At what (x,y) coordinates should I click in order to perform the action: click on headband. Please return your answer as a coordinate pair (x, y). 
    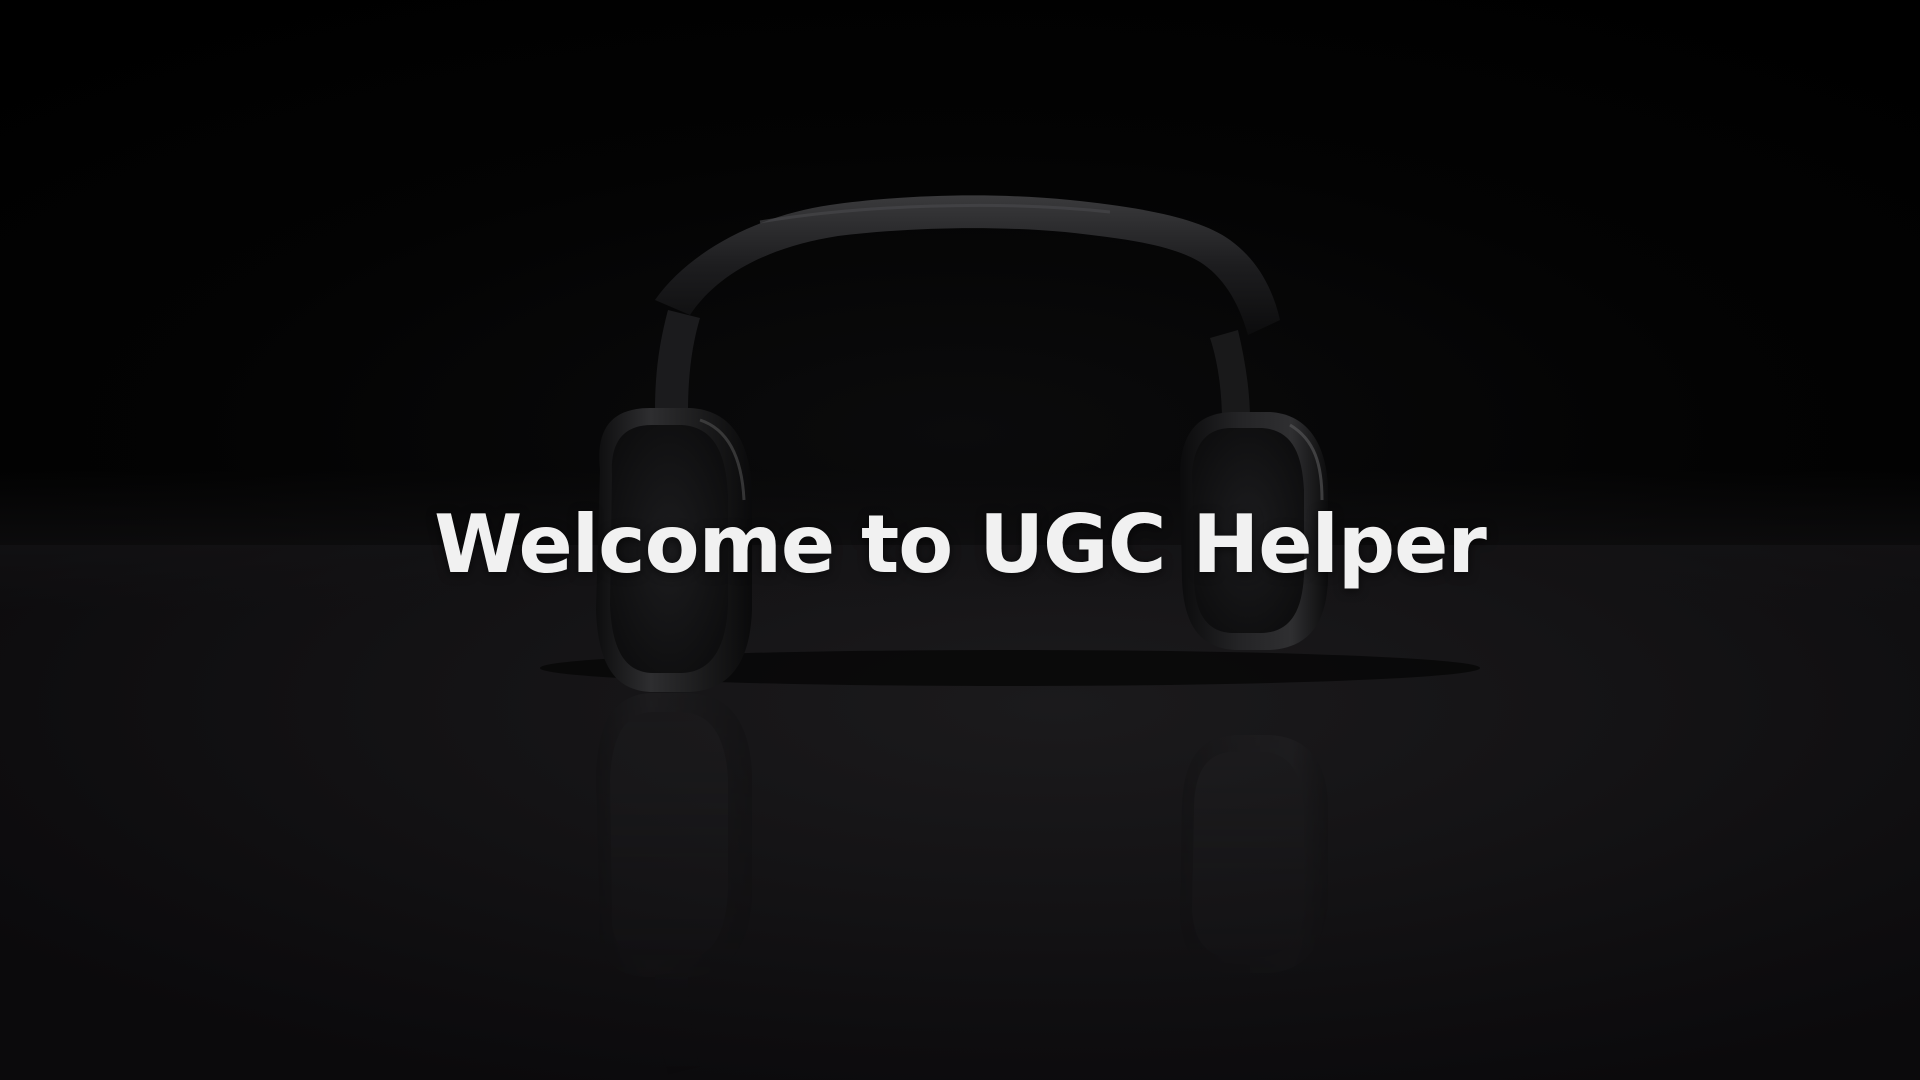
    Looking at the image, I should click on (967, 308).